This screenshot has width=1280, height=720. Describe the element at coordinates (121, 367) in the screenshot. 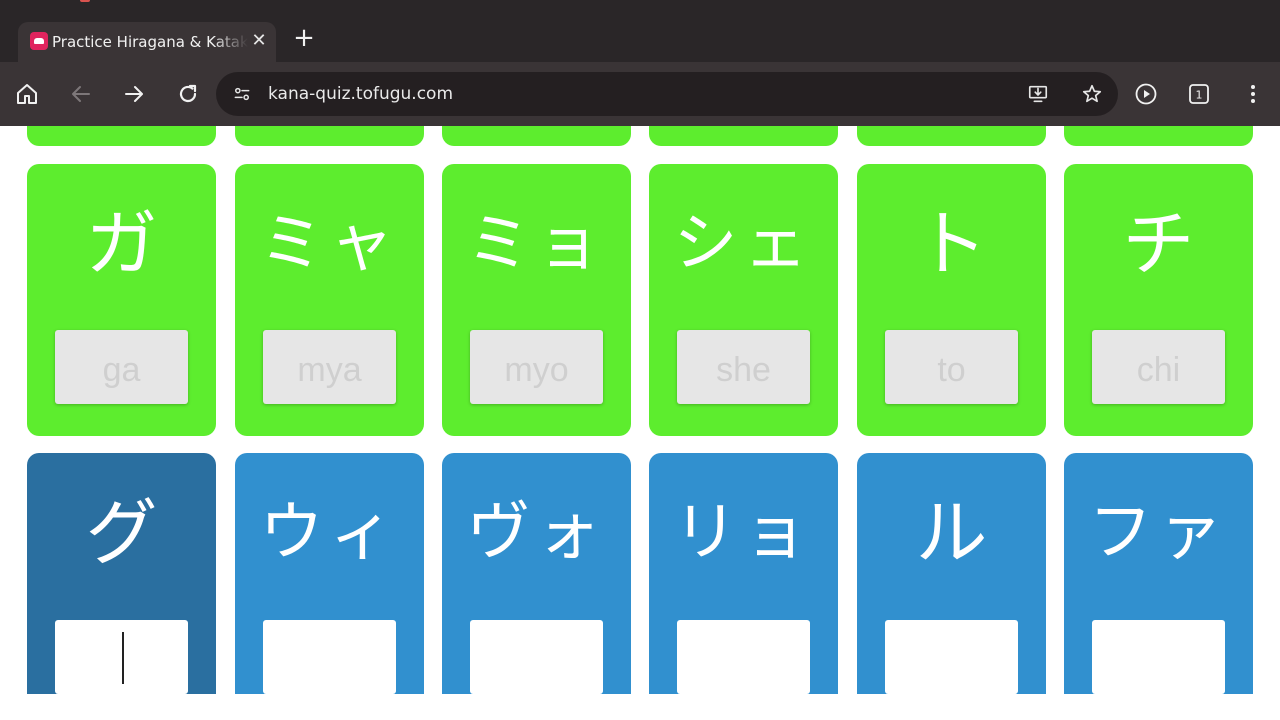

I see `romaji-answer-input: ga` at that location.